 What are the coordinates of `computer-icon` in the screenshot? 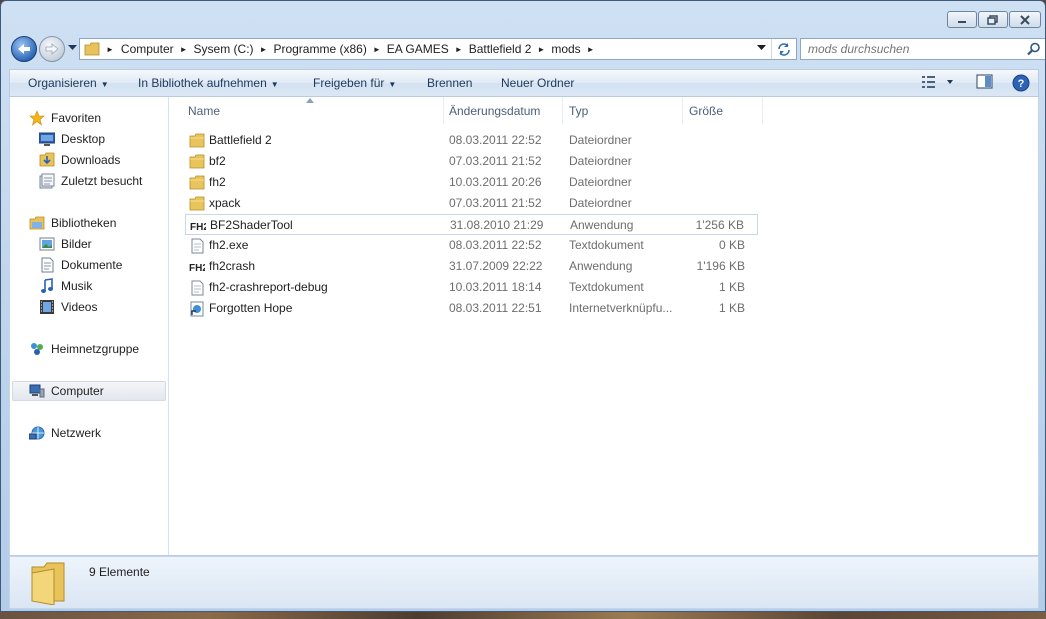 It's located at (37, 391).